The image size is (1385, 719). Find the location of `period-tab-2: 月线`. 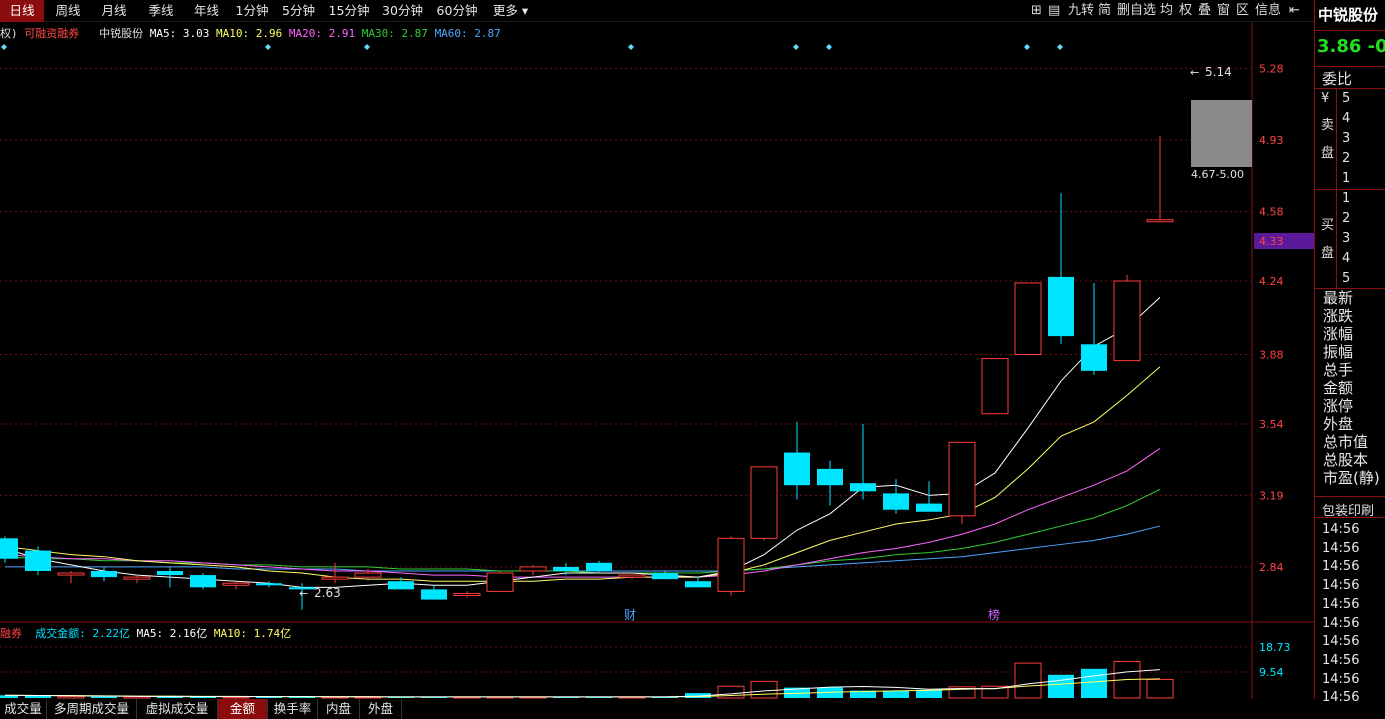

period-tab-2: 月线 is located at coordinates (114, 11).